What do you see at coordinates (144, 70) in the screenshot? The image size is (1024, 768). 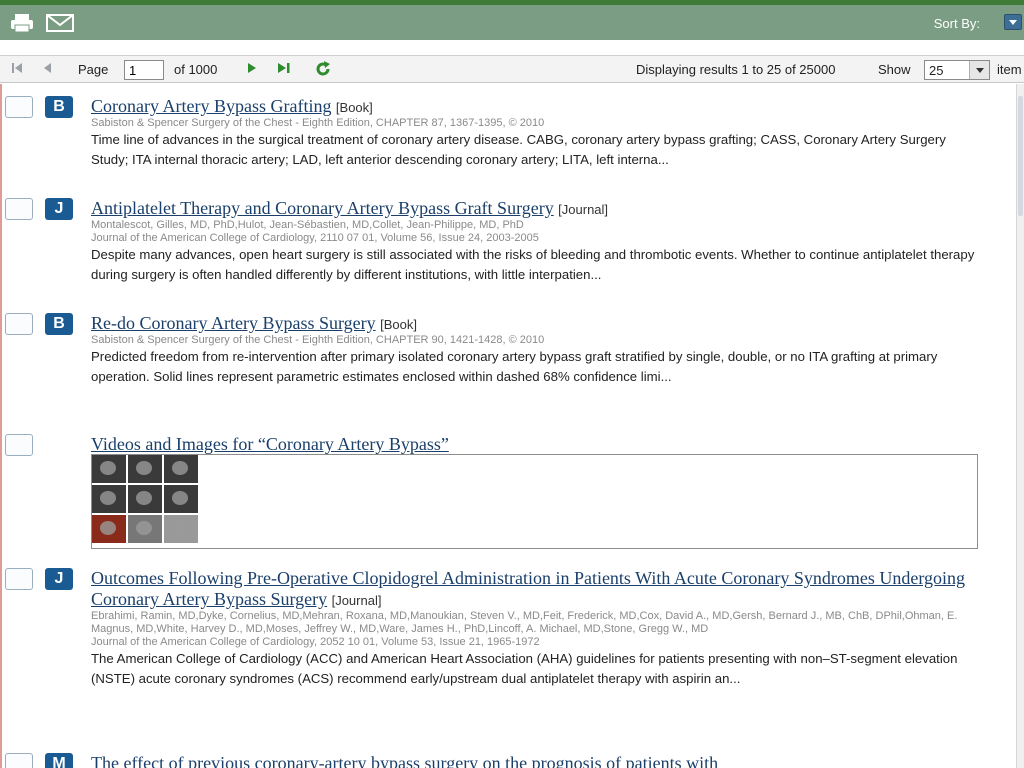 I see `page-number-input` at bounding box center [144, 70].